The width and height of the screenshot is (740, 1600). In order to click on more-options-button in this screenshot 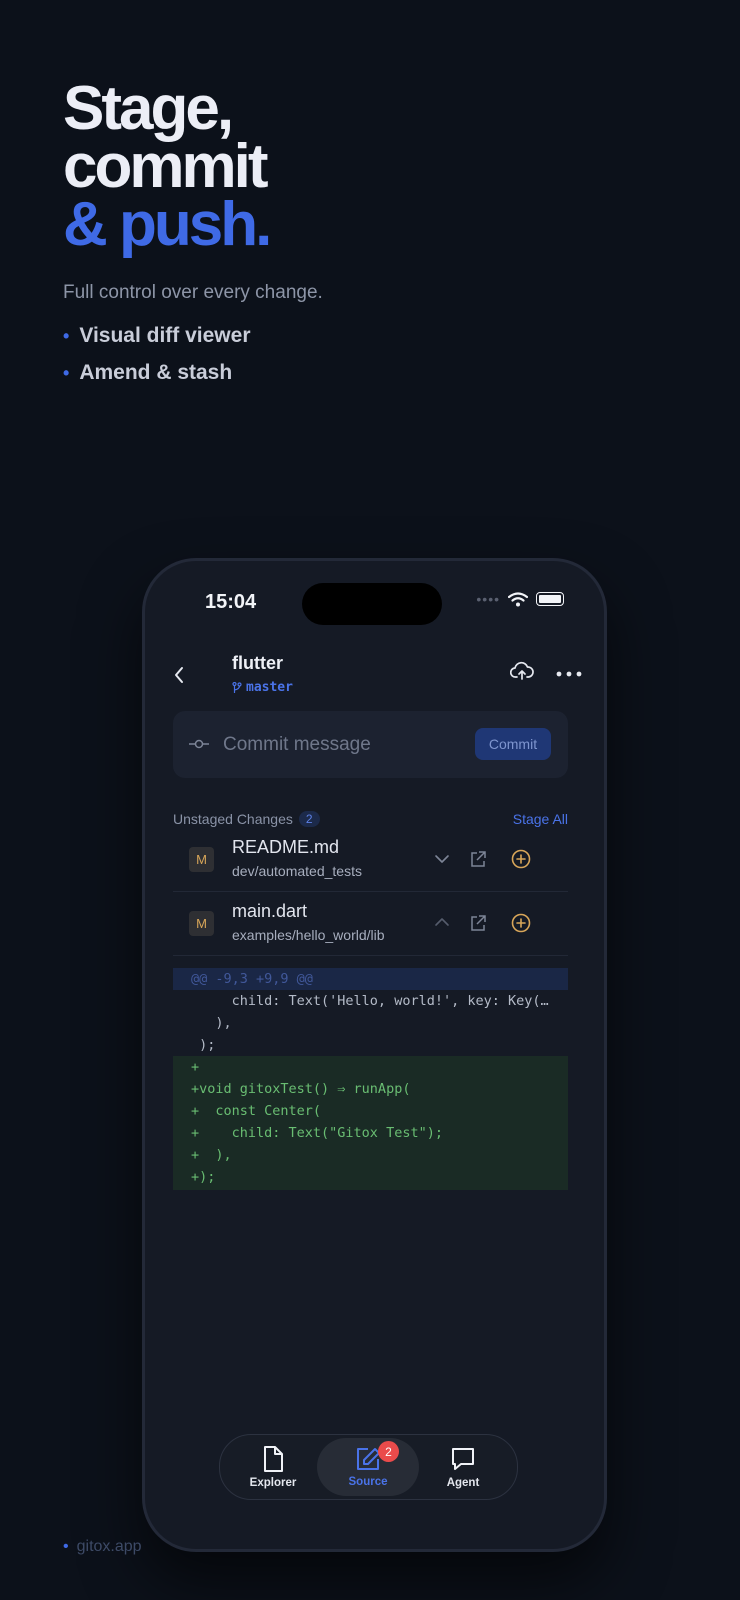, I will do `click(569, 674)`.